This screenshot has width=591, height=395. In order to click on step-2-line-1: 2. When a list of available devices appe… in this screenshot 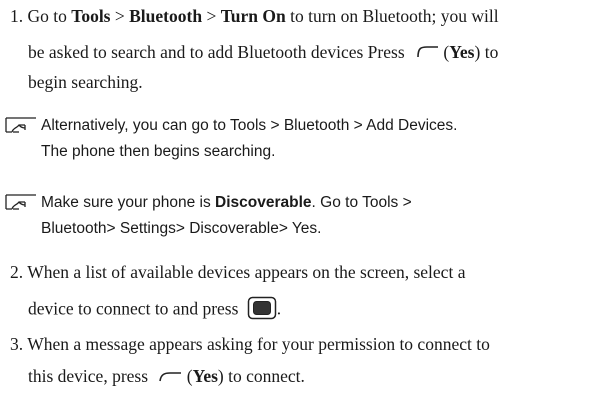, I will do `click(237, 272)`.